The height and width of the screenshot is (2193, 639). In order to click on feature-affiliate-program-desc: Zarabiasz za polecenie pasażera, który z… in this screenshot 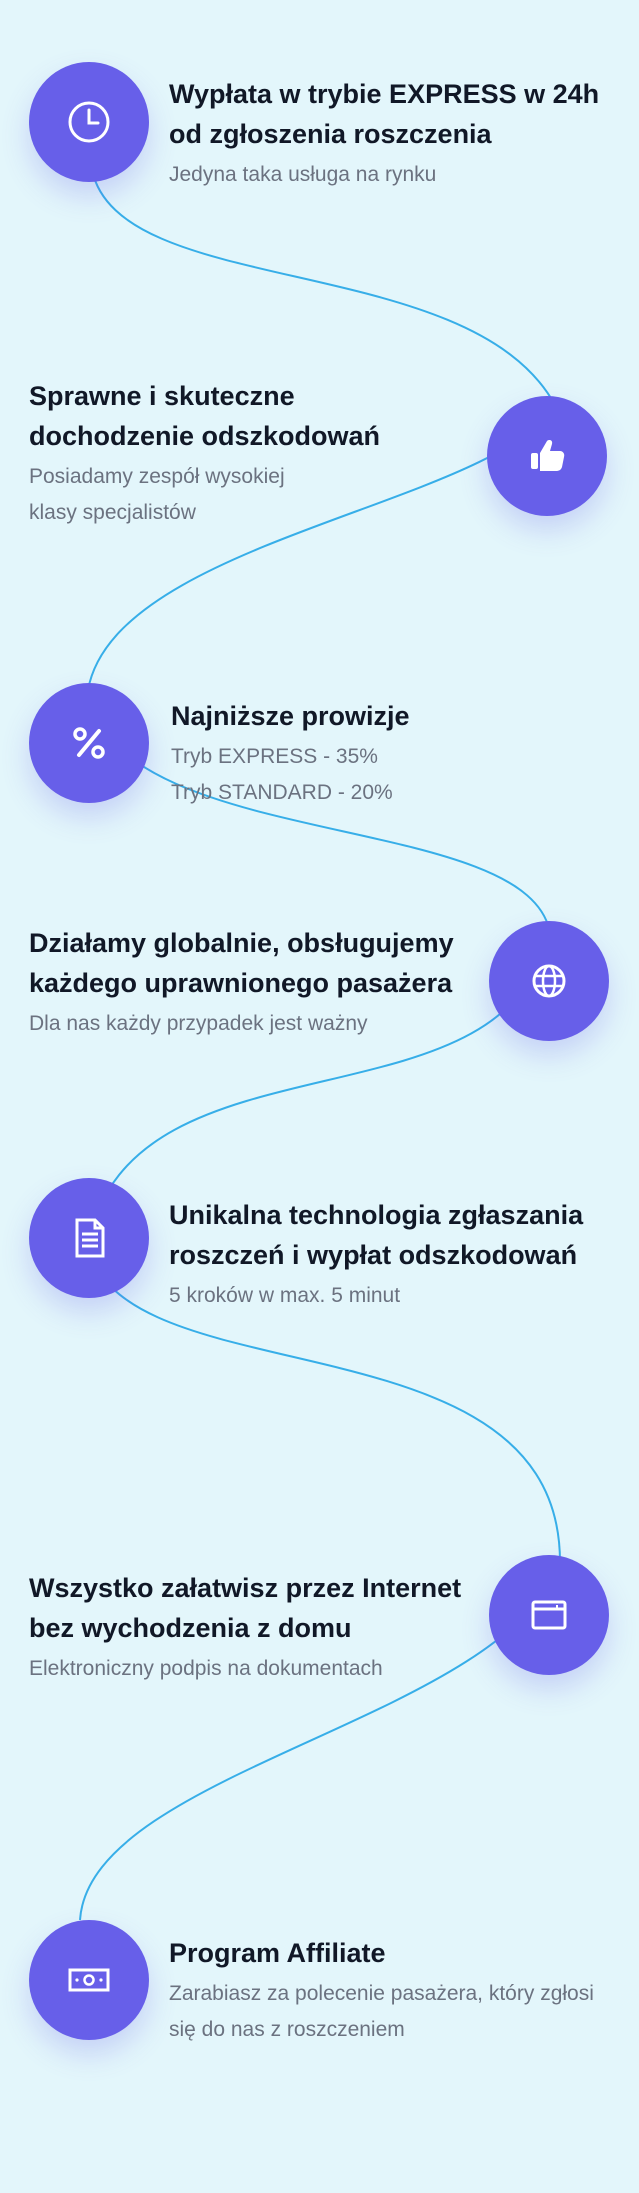, I will do `click(389, 2012)`.